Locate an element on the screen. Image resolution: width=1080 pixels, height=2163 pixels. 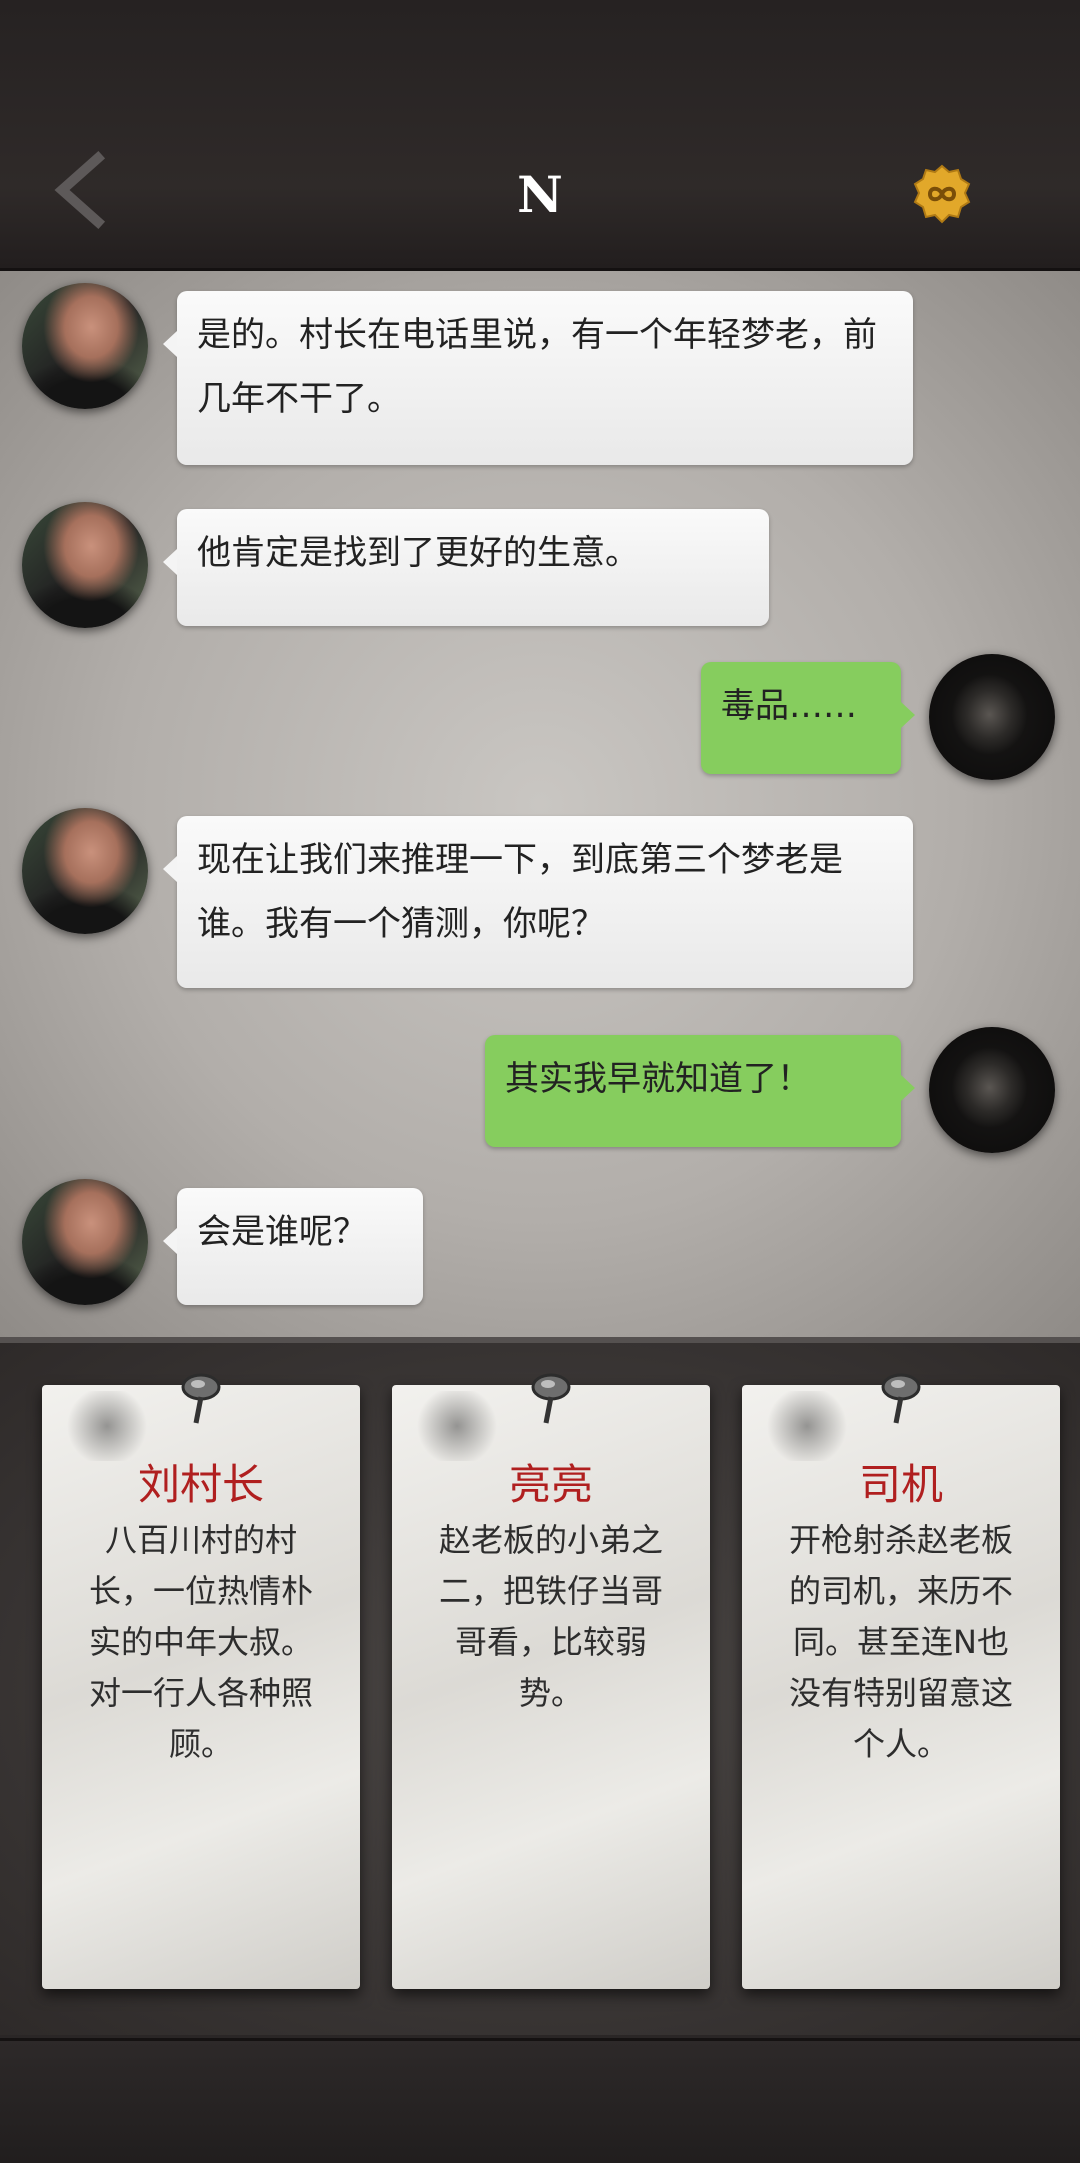
character-card: 刘村长 八百川村的村长，一位热情朴实的中年大叔。对一行人各种照顾。 is located at coordinates (201, 1681).